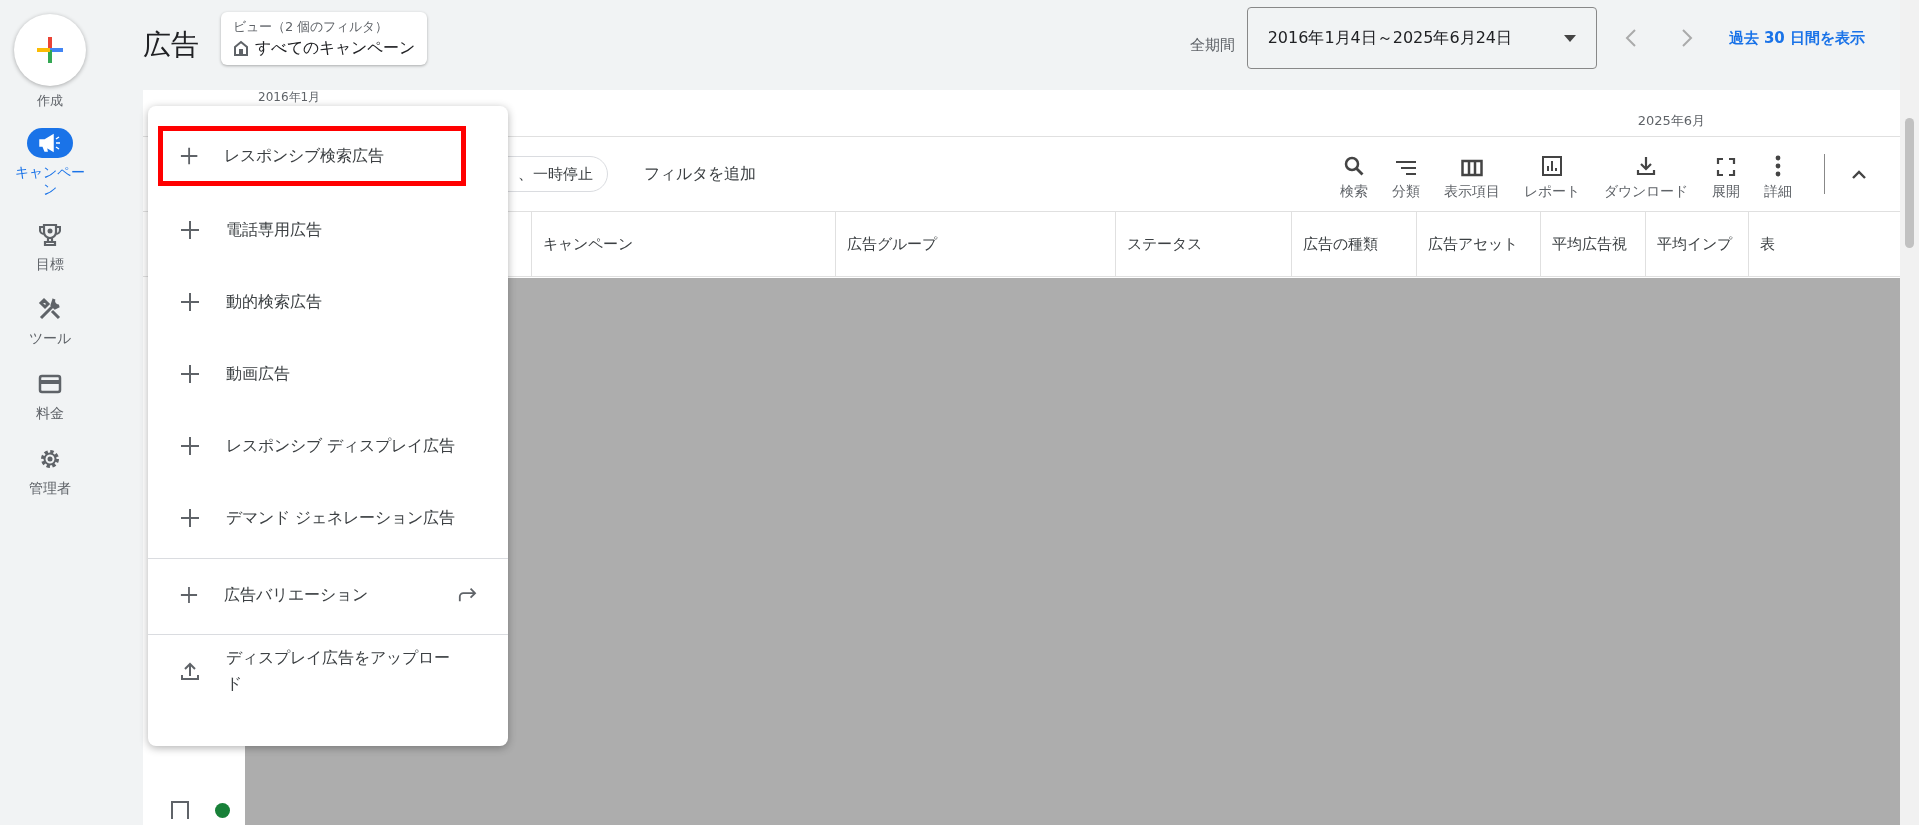 The height and width of the screenshot is (825, 1919). I want to click on menu-item: 広告バリエーション, so click(328, 594).